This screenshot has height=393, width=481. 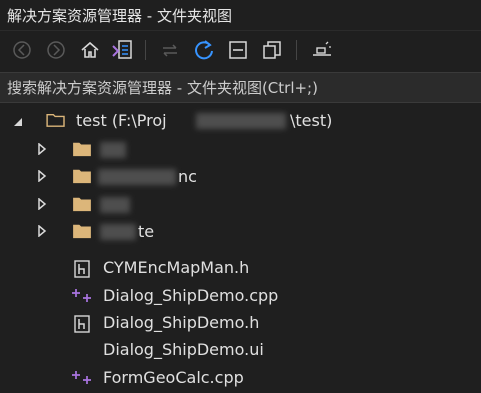 I want to click on expanded-arrow-icon, so click(x=18, y=122).